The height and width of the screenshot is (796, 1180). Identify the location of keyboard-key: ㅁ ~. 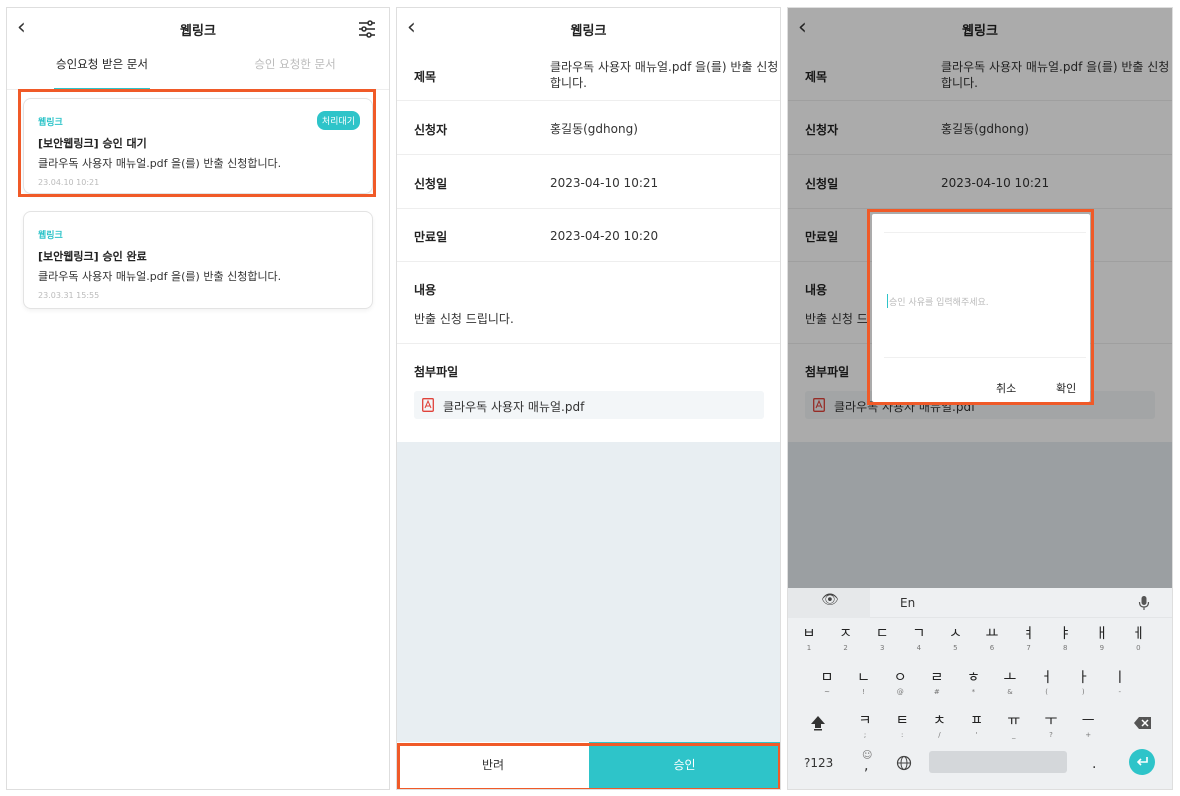
(827, 683).